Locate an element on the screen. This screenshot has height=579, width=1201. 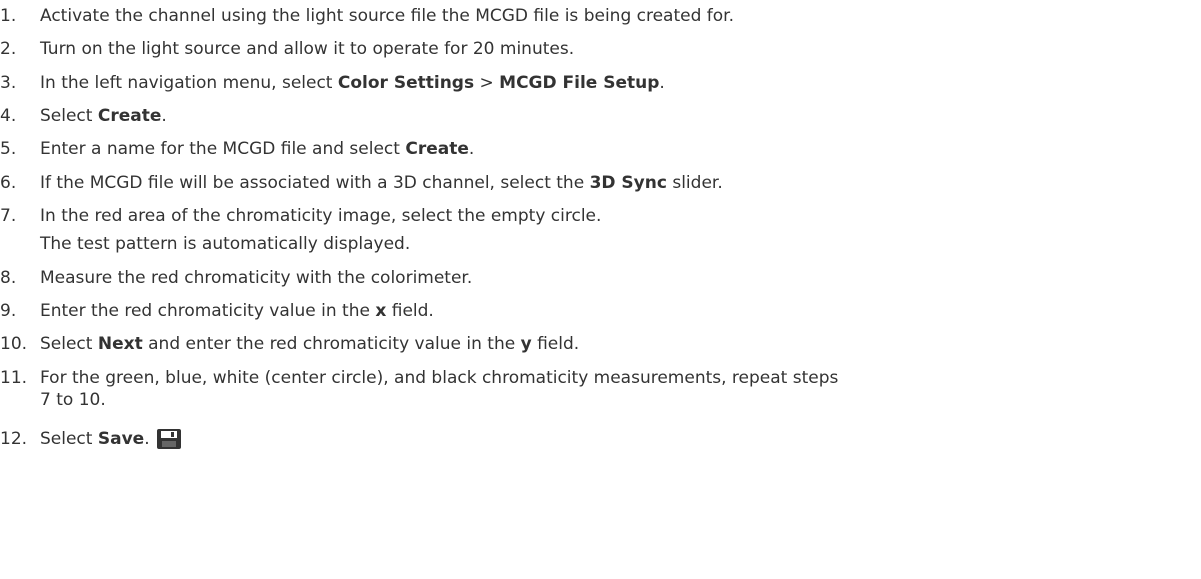
ui-term-mcgd-file-setup: MCGD File Setup is located at coordinates (579, 83).